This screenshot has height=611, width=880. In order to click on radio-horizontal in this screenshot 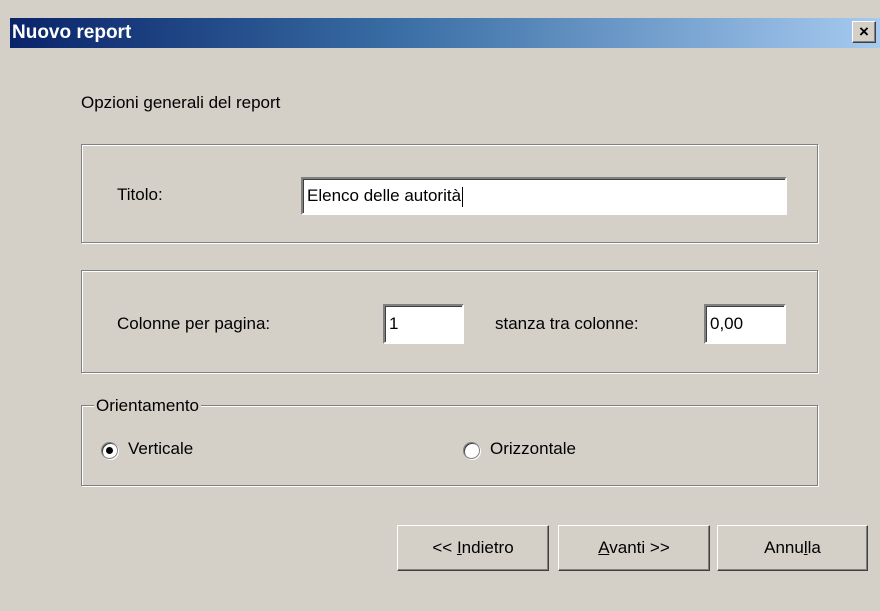, I will do `click(471, 450)`.